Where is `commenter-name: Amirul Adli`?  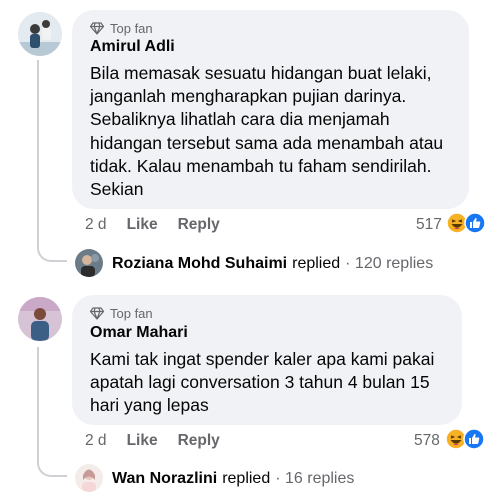 commenter-name: Amirul Adli is located at coordinates (132, 47).